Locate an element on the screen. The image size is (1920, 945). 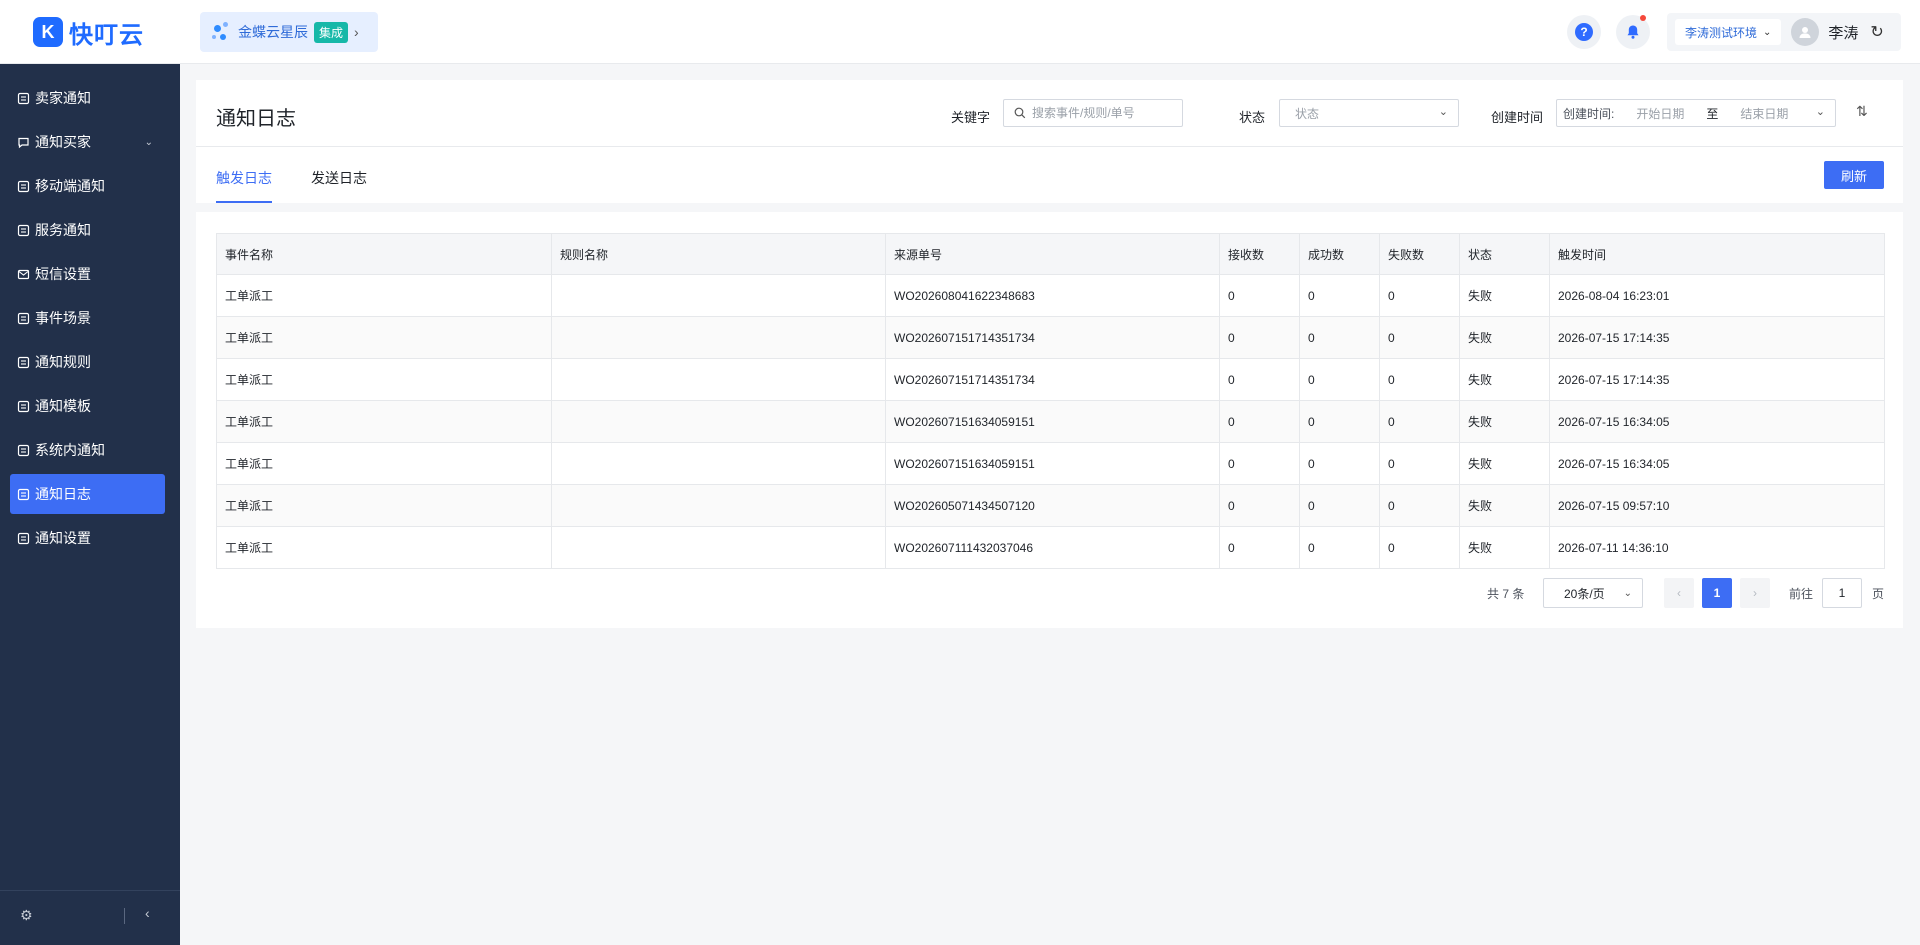
avatar is located at coordinates (1805, 32).